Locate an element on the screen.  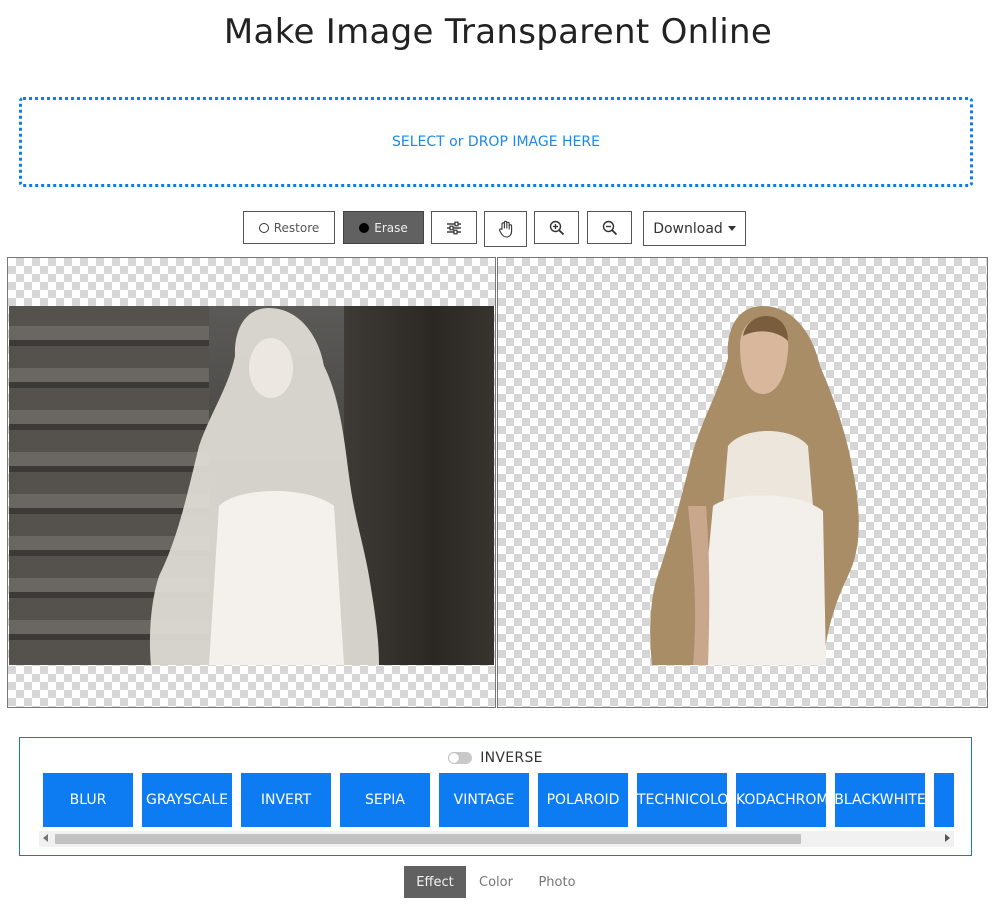
inverse-row: INVERSE is located at coordinates (495, 758).